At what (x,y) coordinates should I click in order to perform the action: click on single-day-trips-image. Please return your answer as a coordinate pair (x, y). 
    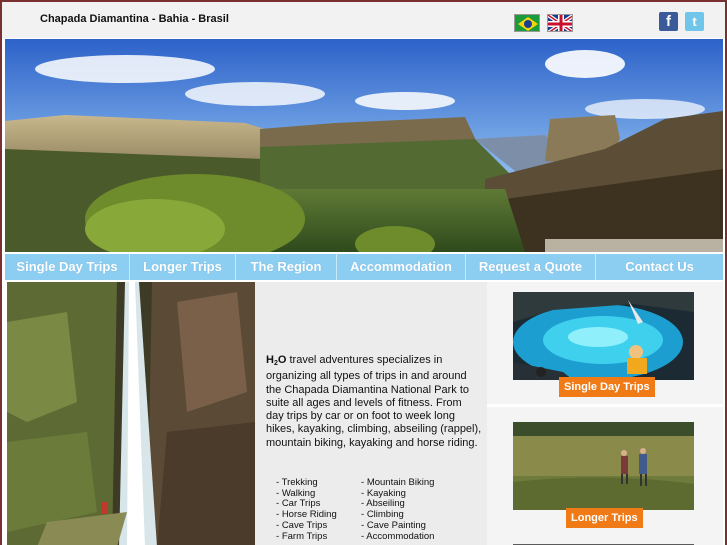
    Looking at the image, I should click on (603, 336).